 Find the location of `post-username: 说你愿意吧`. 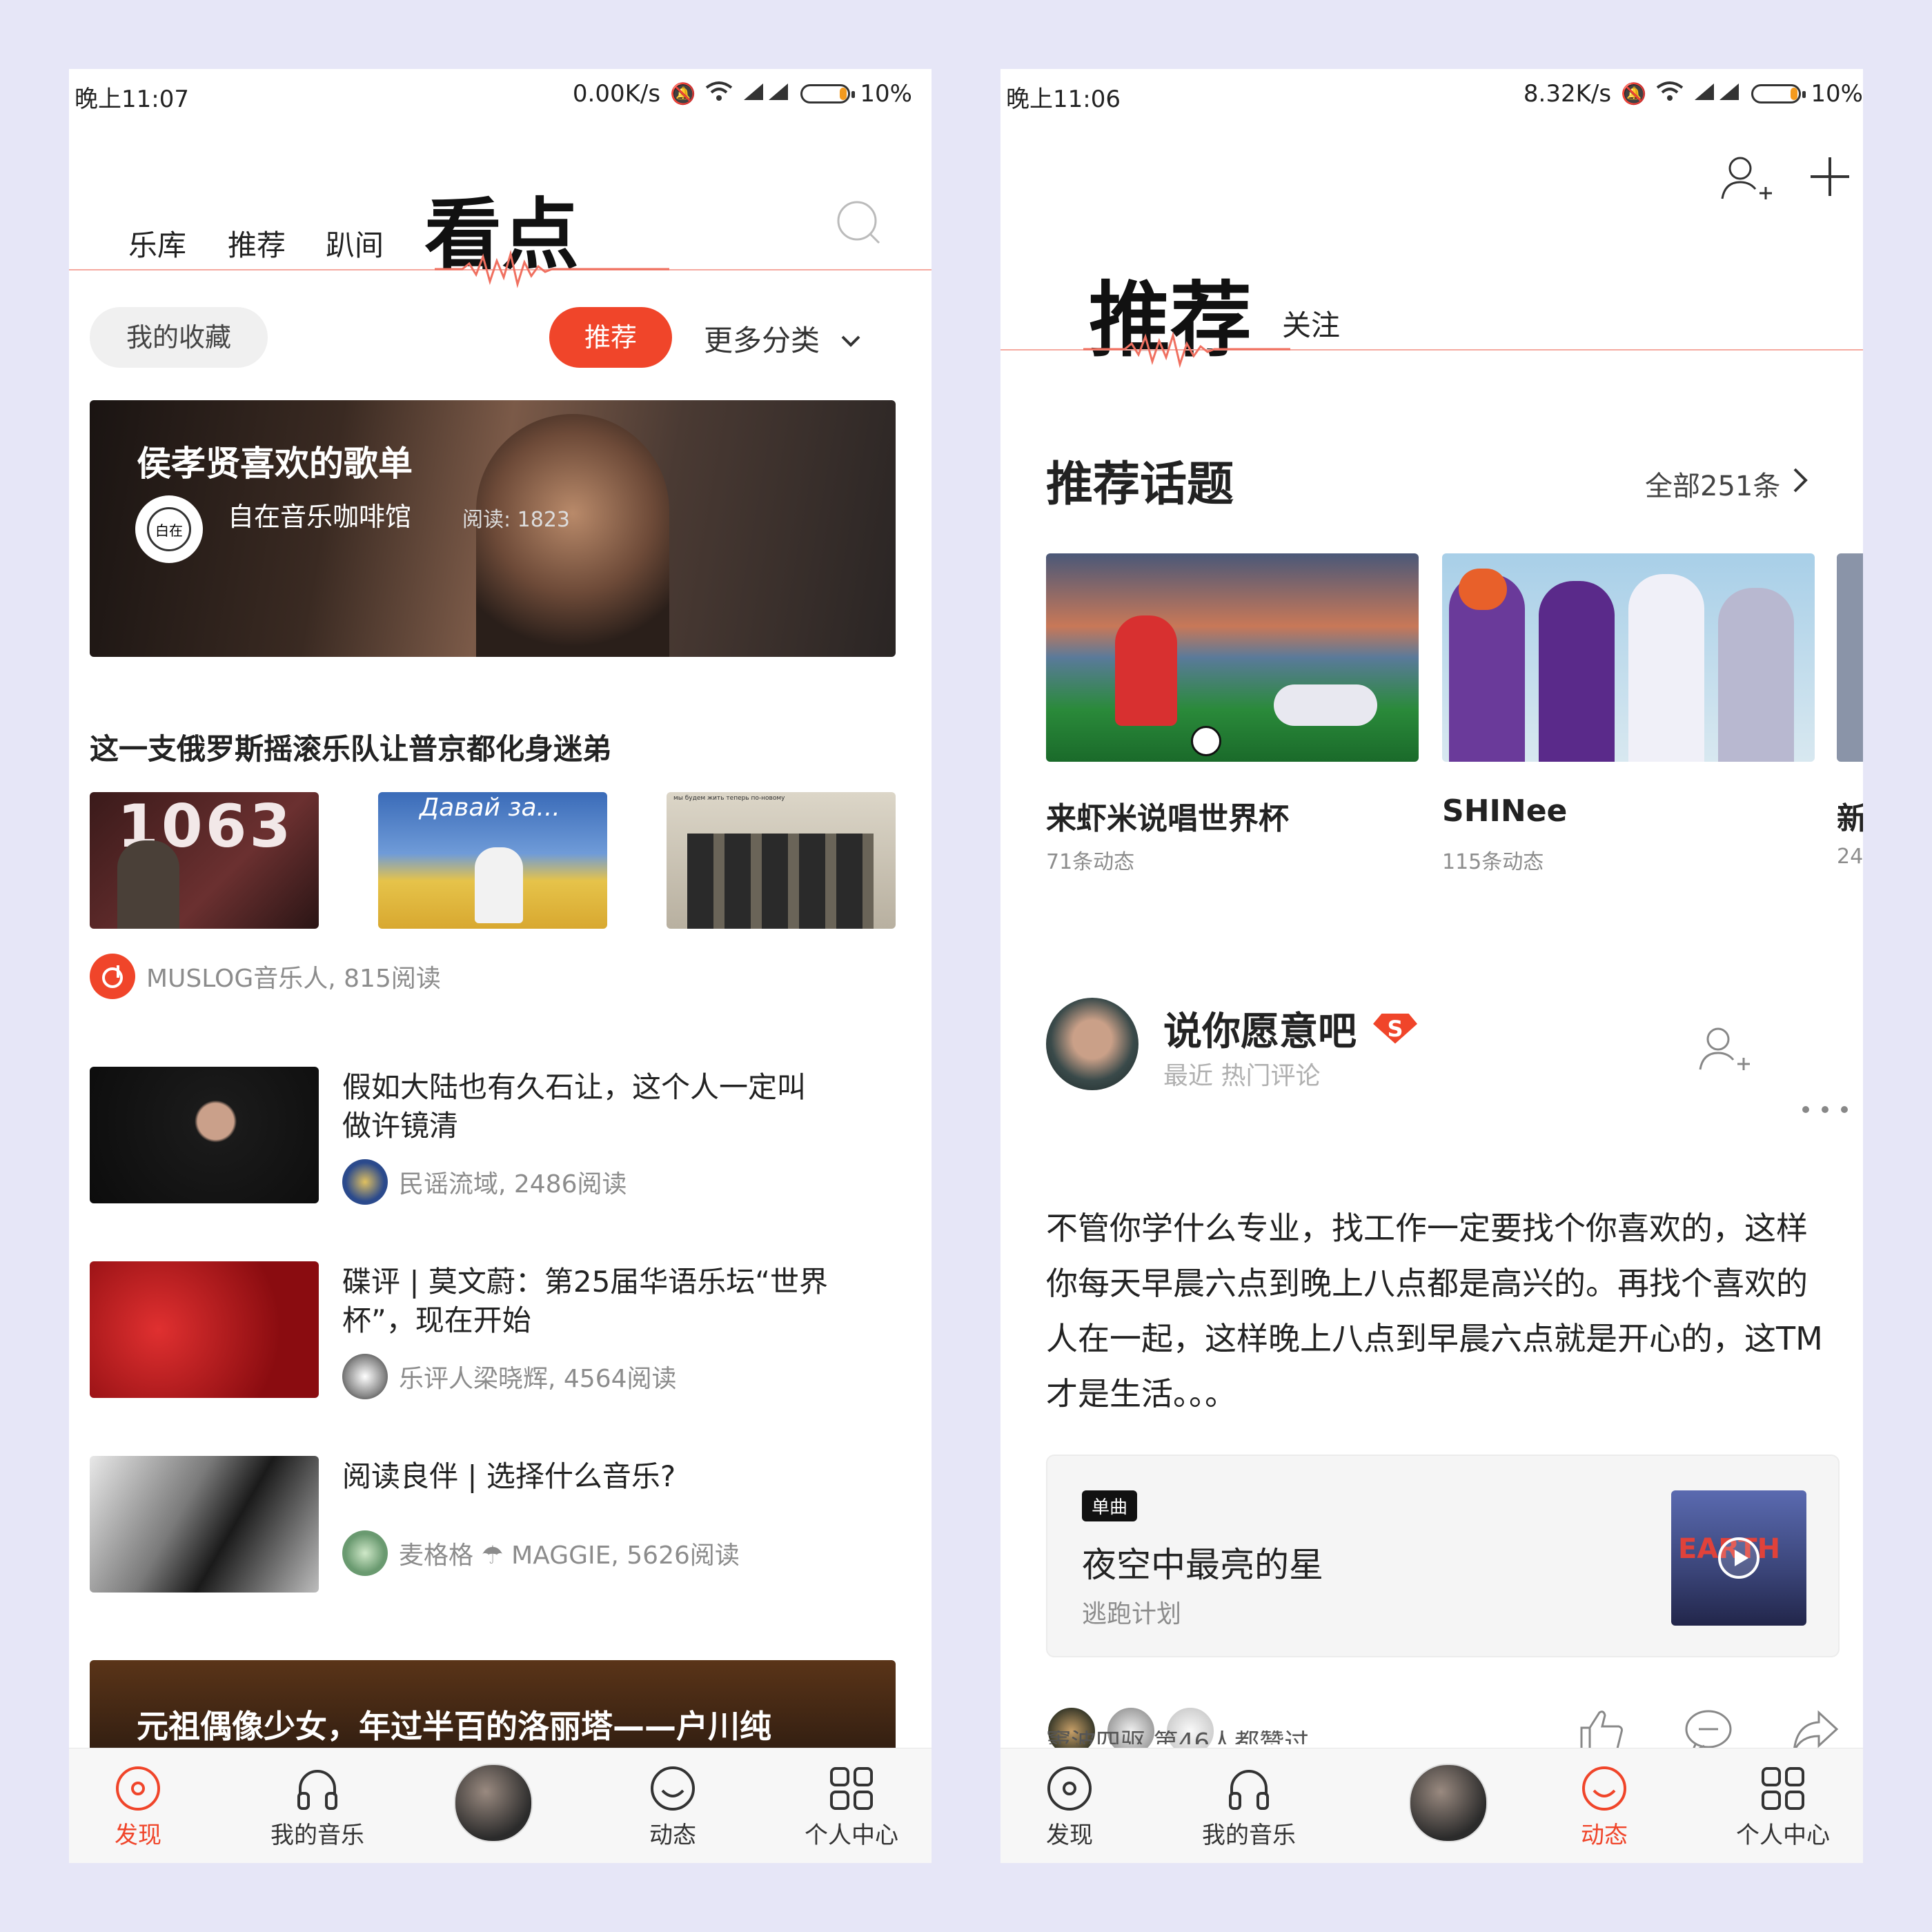

post-username: 说你愿意吧 is located at coordinates (1260, 1028).